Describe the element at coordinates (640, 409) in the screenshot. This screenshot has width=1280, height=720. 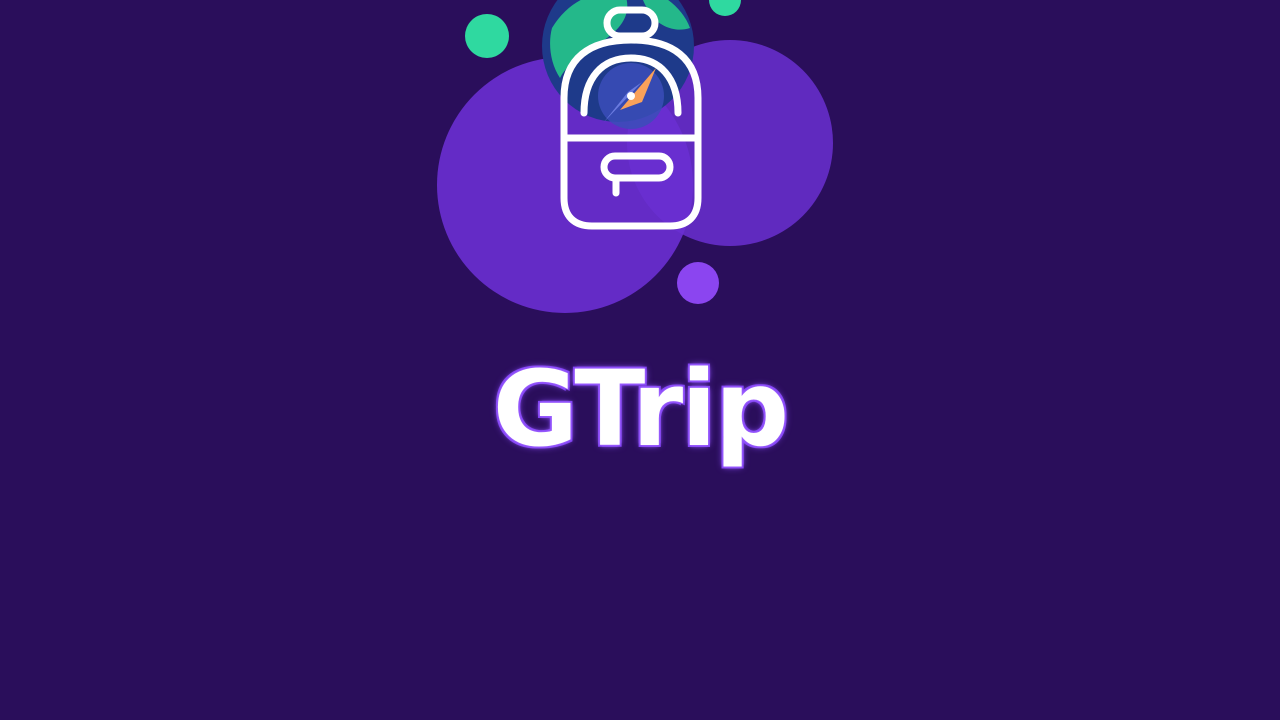
I see `app-title: GTrip` at that location.